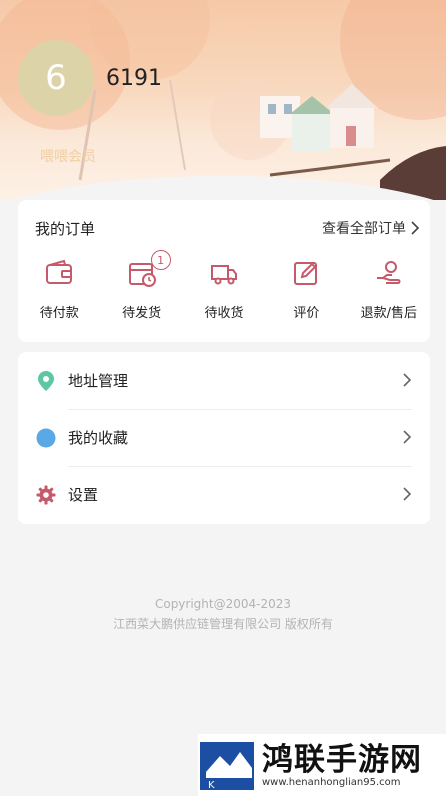 The image size is (446, 796). I want to click on truck-icon, so click(224, 273).